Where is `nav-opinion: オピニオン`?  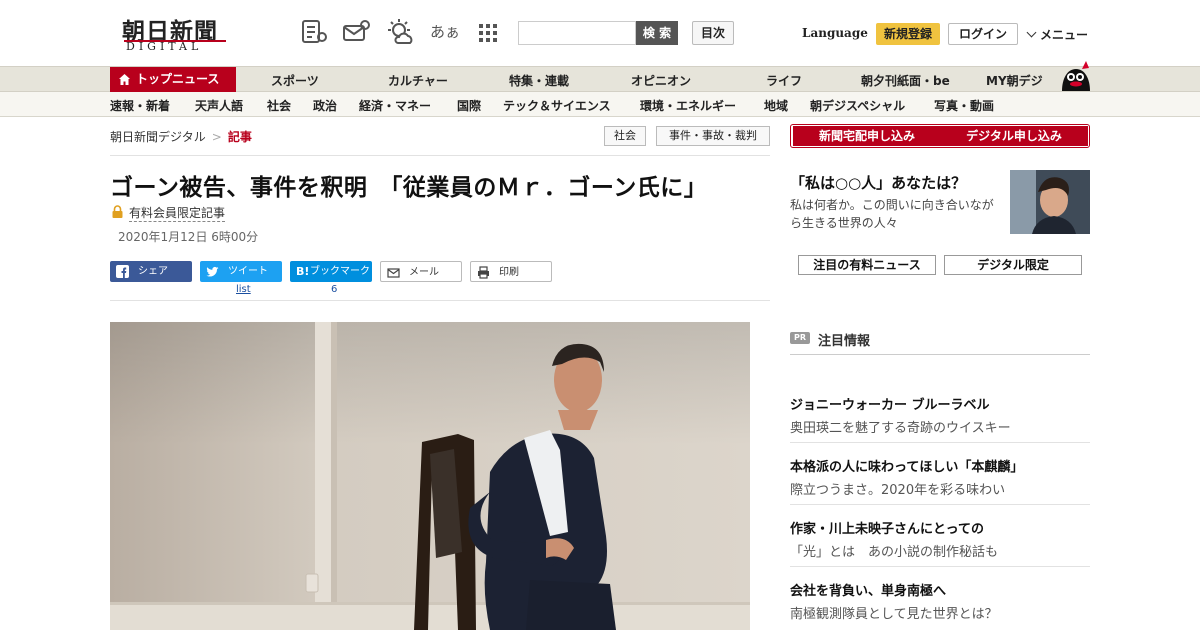
nav-opinion: オピニオン is located at coordinates (661, 80).